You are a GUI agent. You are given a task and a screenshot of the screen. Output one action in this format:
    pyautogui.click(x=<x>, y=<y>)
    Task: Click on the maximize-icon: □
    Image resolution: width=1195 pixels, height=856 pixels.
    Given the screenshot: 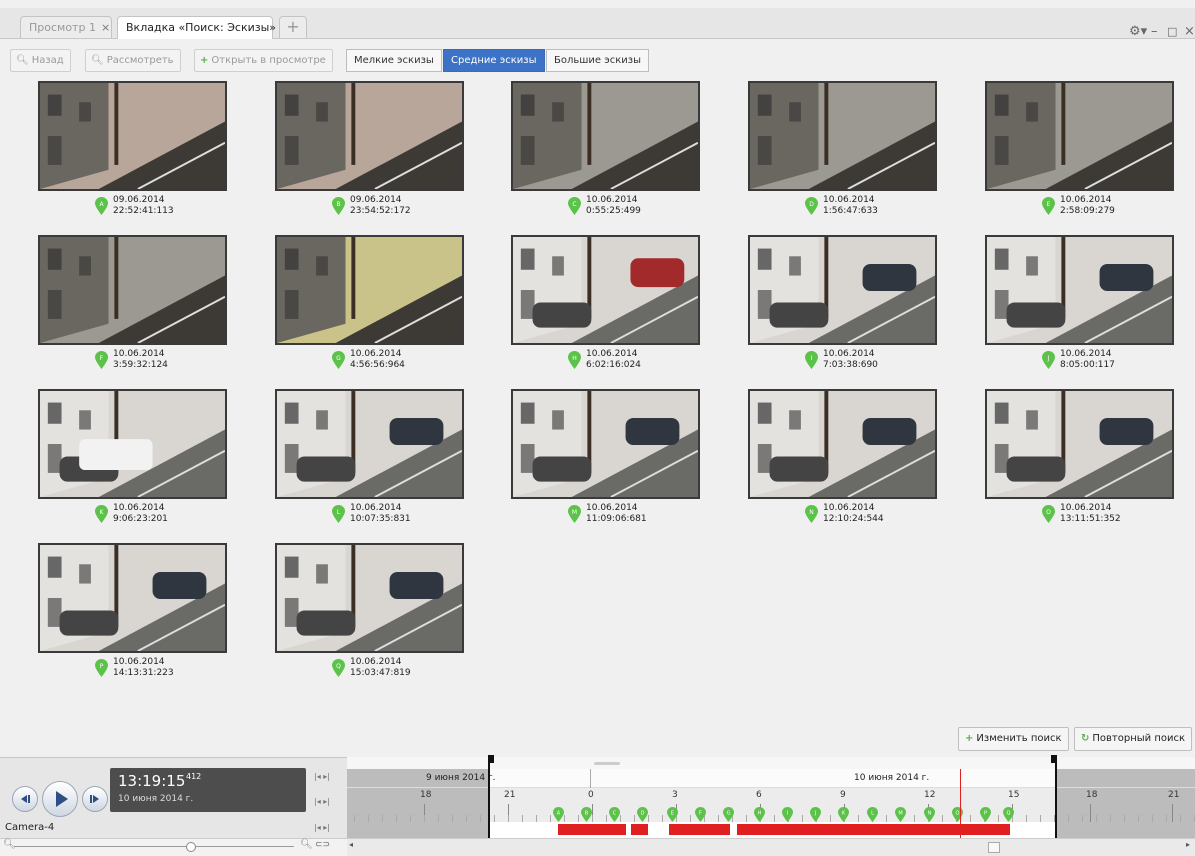 What is the action you would take?
    pyautogui.click(x=1172, y=31)
    